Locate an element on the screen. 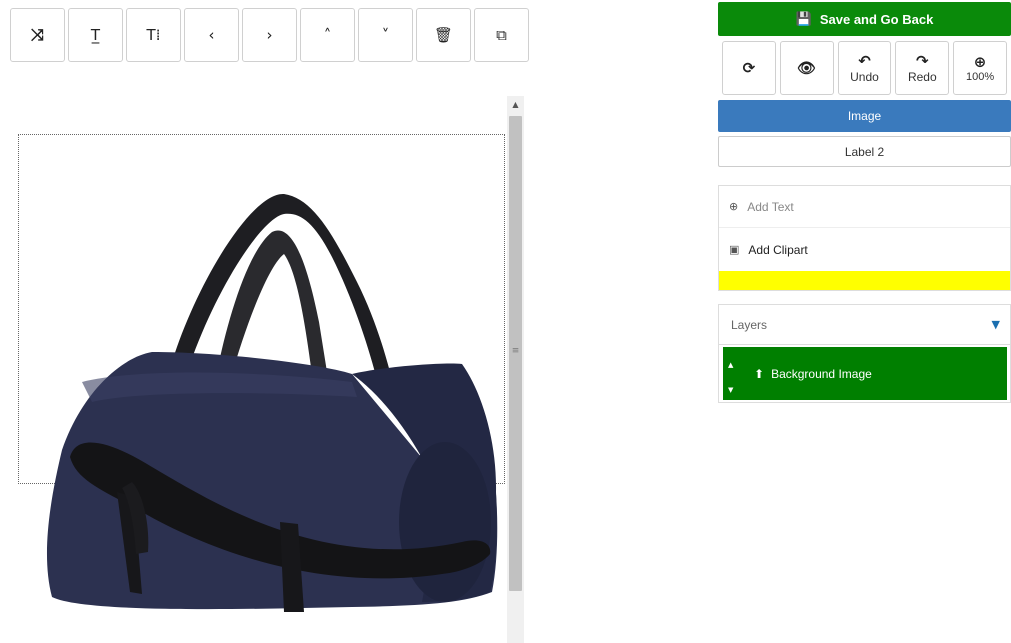  add-text-label: Add Text is located at coordinates (770, 206).